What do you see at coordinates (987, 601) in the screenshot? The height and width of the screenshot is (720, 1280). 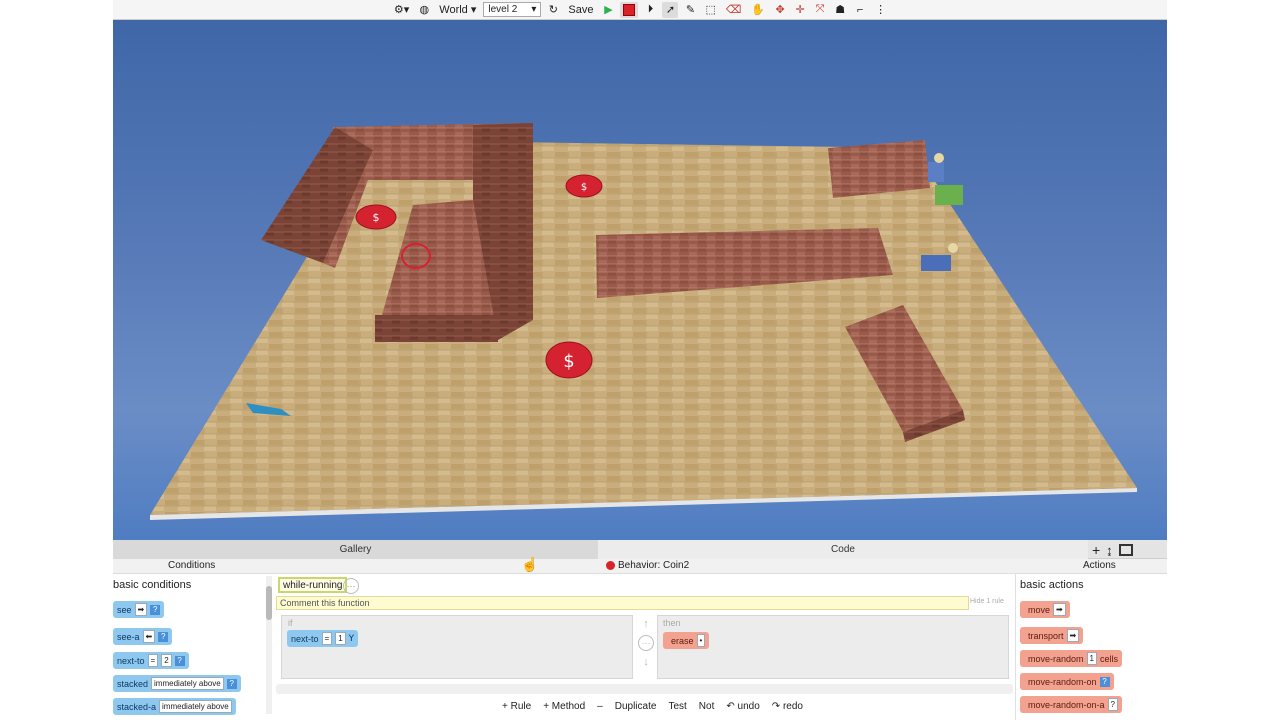 I see `hide-rule-link: Hide 1 rule` at bounding box center [987, 601].